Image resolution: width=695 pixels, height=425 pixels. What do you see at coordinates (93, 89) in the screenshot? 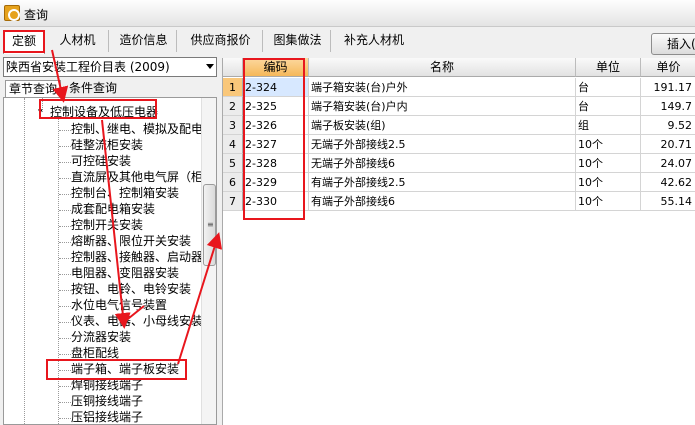
I see `tab-condition-query: 条件查询` at bounding box center [93, 89].